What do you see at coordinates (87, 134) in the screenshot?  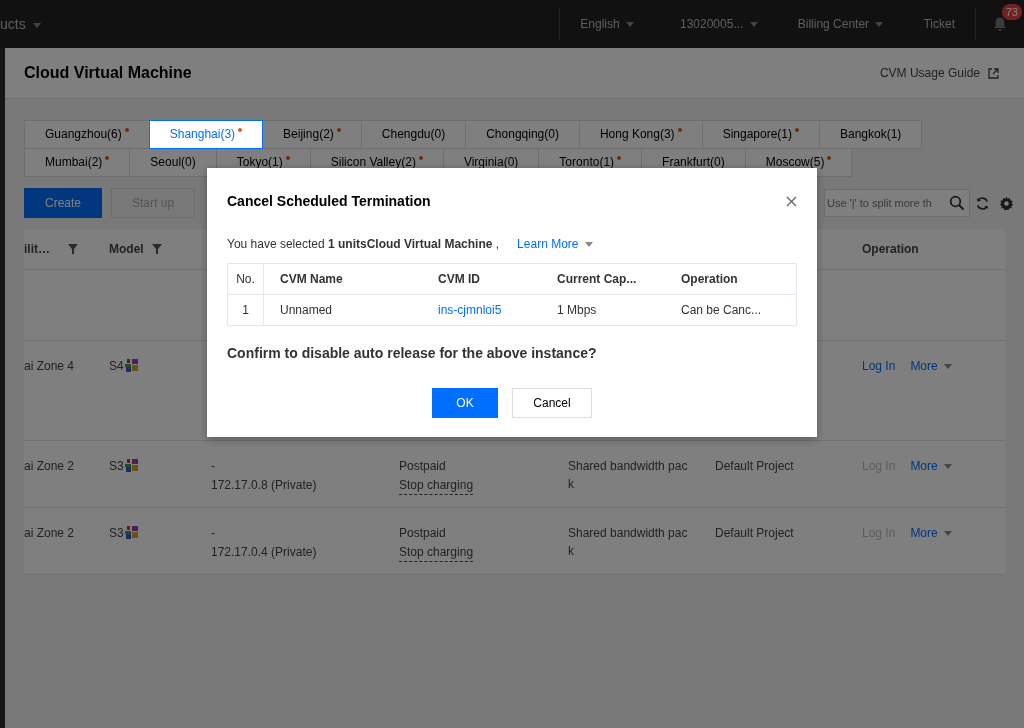 I see `region-tab: Guangzhou(6)` at bounding box center [87, 134].